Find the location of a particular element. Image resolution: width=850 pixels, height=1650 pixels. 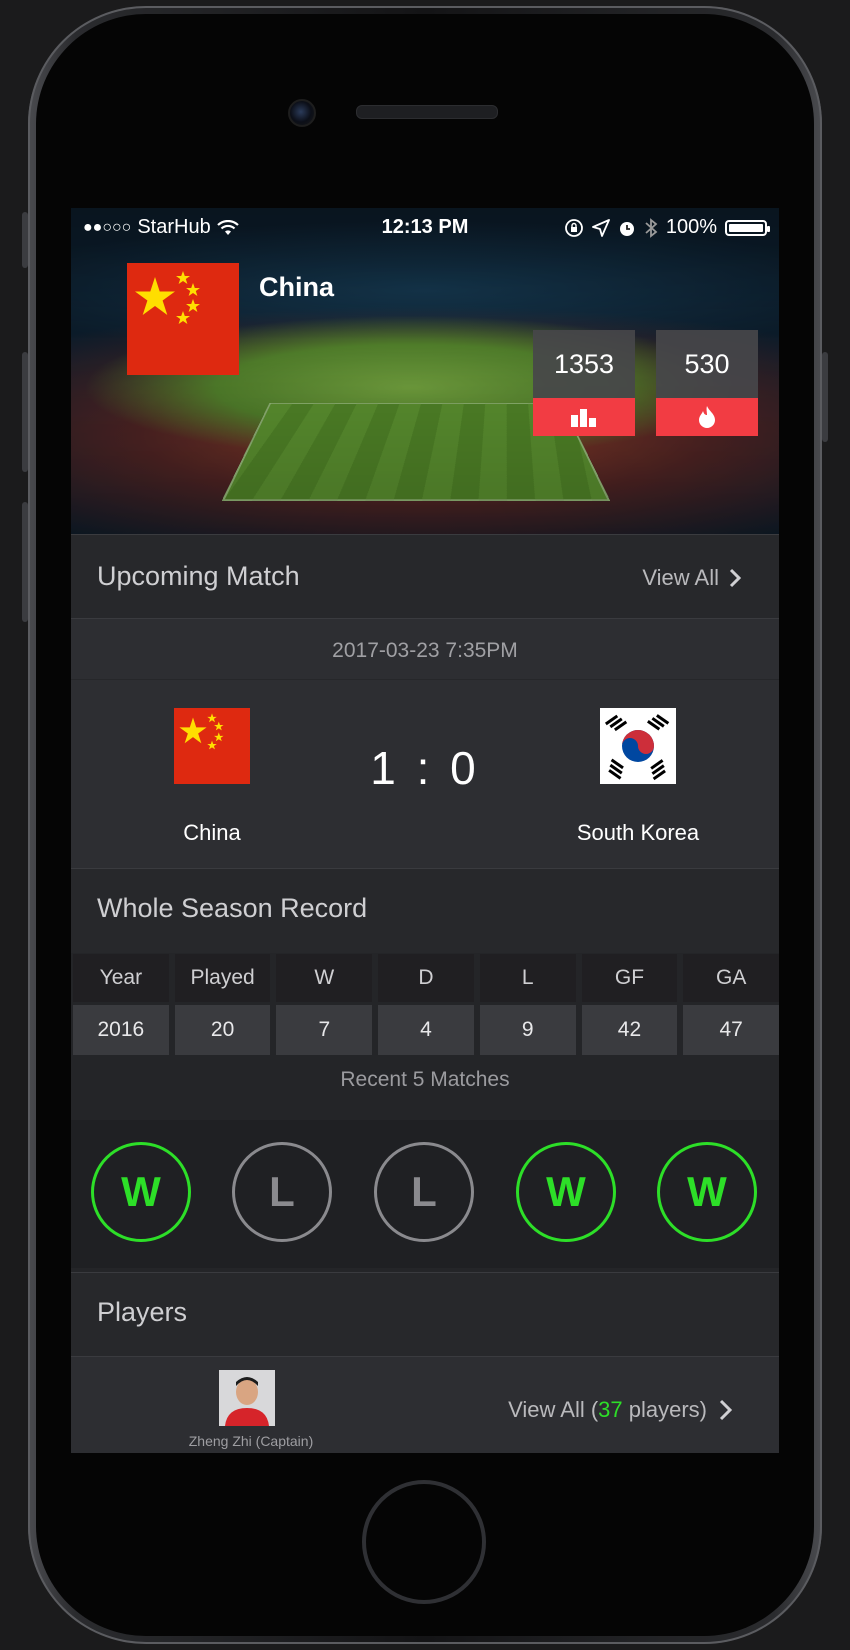

players-view-all-link: View All (37 players) is located at coordinates (620, 1410).